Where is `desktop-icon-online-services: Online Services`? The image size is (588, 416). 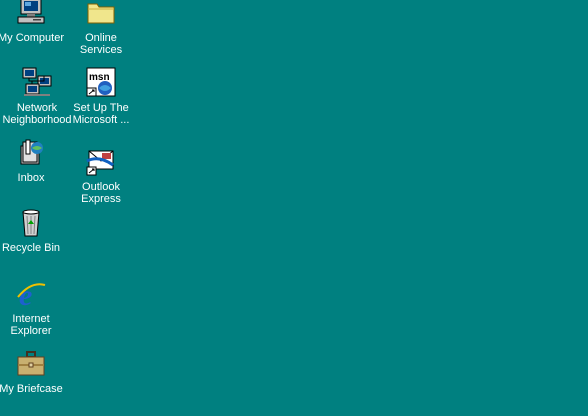
desktop-icon-online-services: Online Services is located at coordinates (101, 28).